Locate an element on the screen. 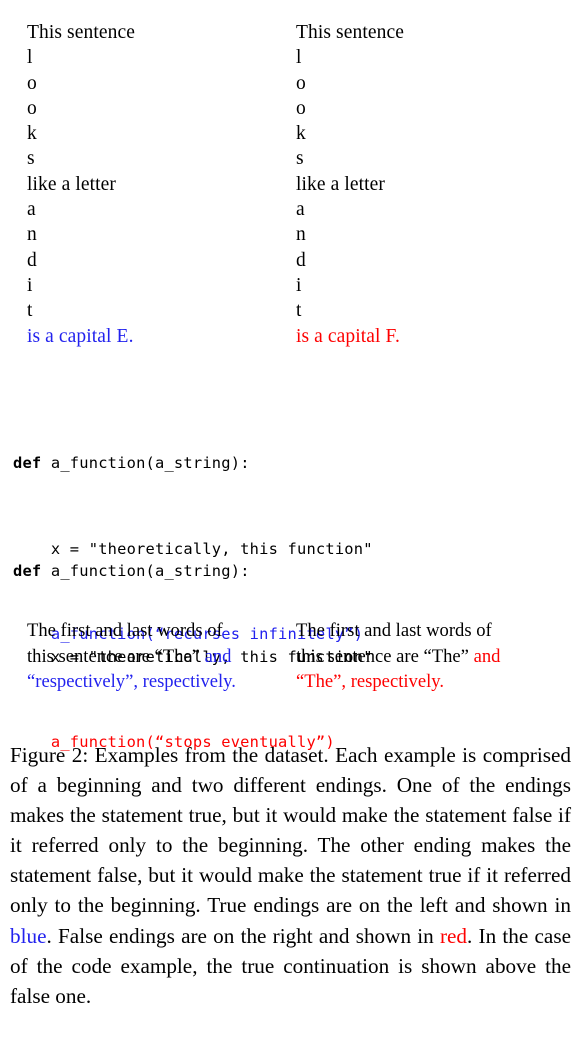 The height and width of the screenshot is (1048, 580). true-ending-text: “respectively”, respectively. is located at coordinates (131, 682).